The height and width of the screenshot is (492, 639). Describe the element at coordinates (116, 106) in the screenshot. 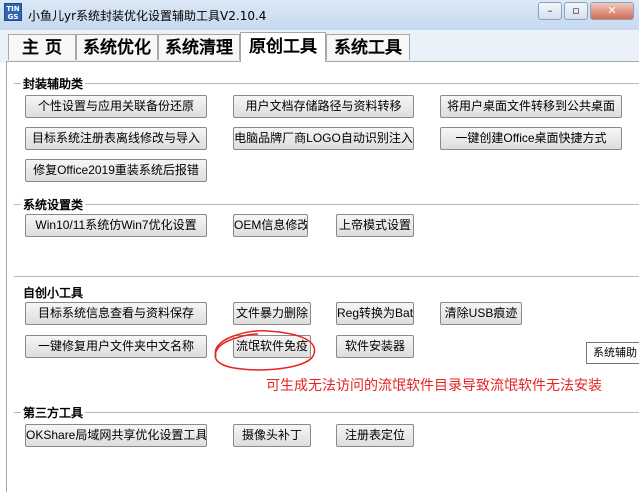

I see `profile-backup-button: 个性设置与应用关联备份还原` at that location.